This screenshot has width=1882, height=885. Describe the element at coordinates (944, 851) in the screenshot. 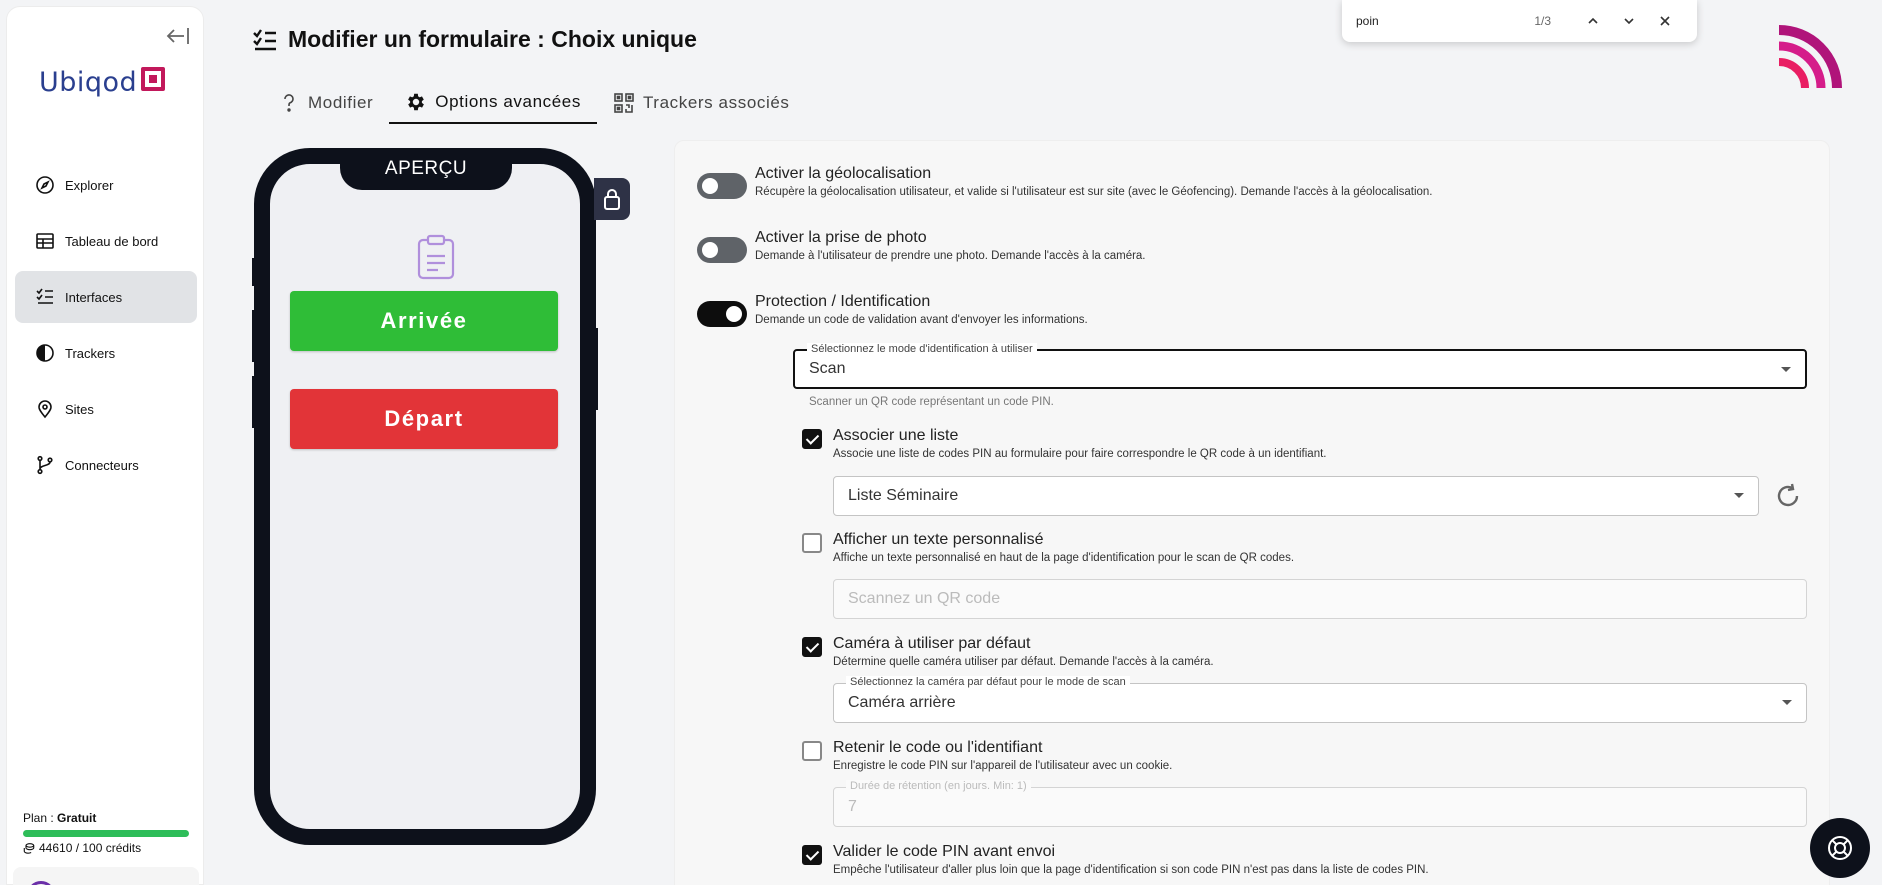

I see `option-title: Valider le code PIN avant envoi` at that location.